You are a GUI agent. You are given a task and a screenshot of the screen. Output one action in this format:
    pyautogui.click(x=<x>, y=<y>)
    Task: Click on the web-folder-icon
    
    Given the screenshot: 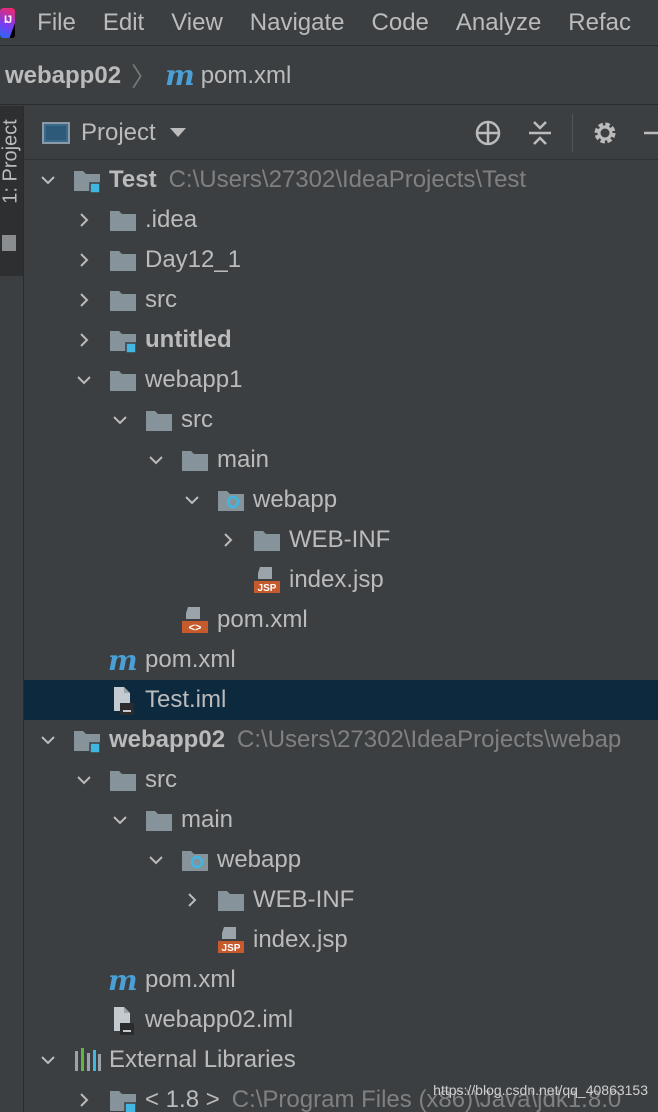 What is the action you would take?
    pyautogui.click(x=231, y=500)
    